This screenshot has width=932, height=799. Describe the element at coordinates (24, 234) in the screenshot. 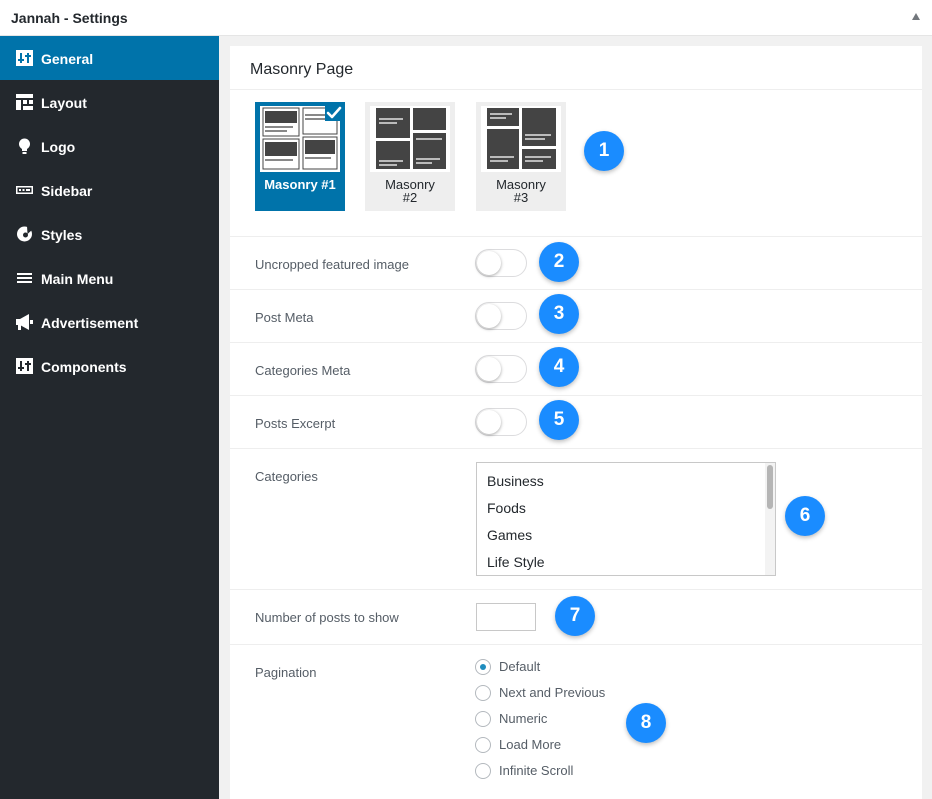

I see `palette-icon` at that location.